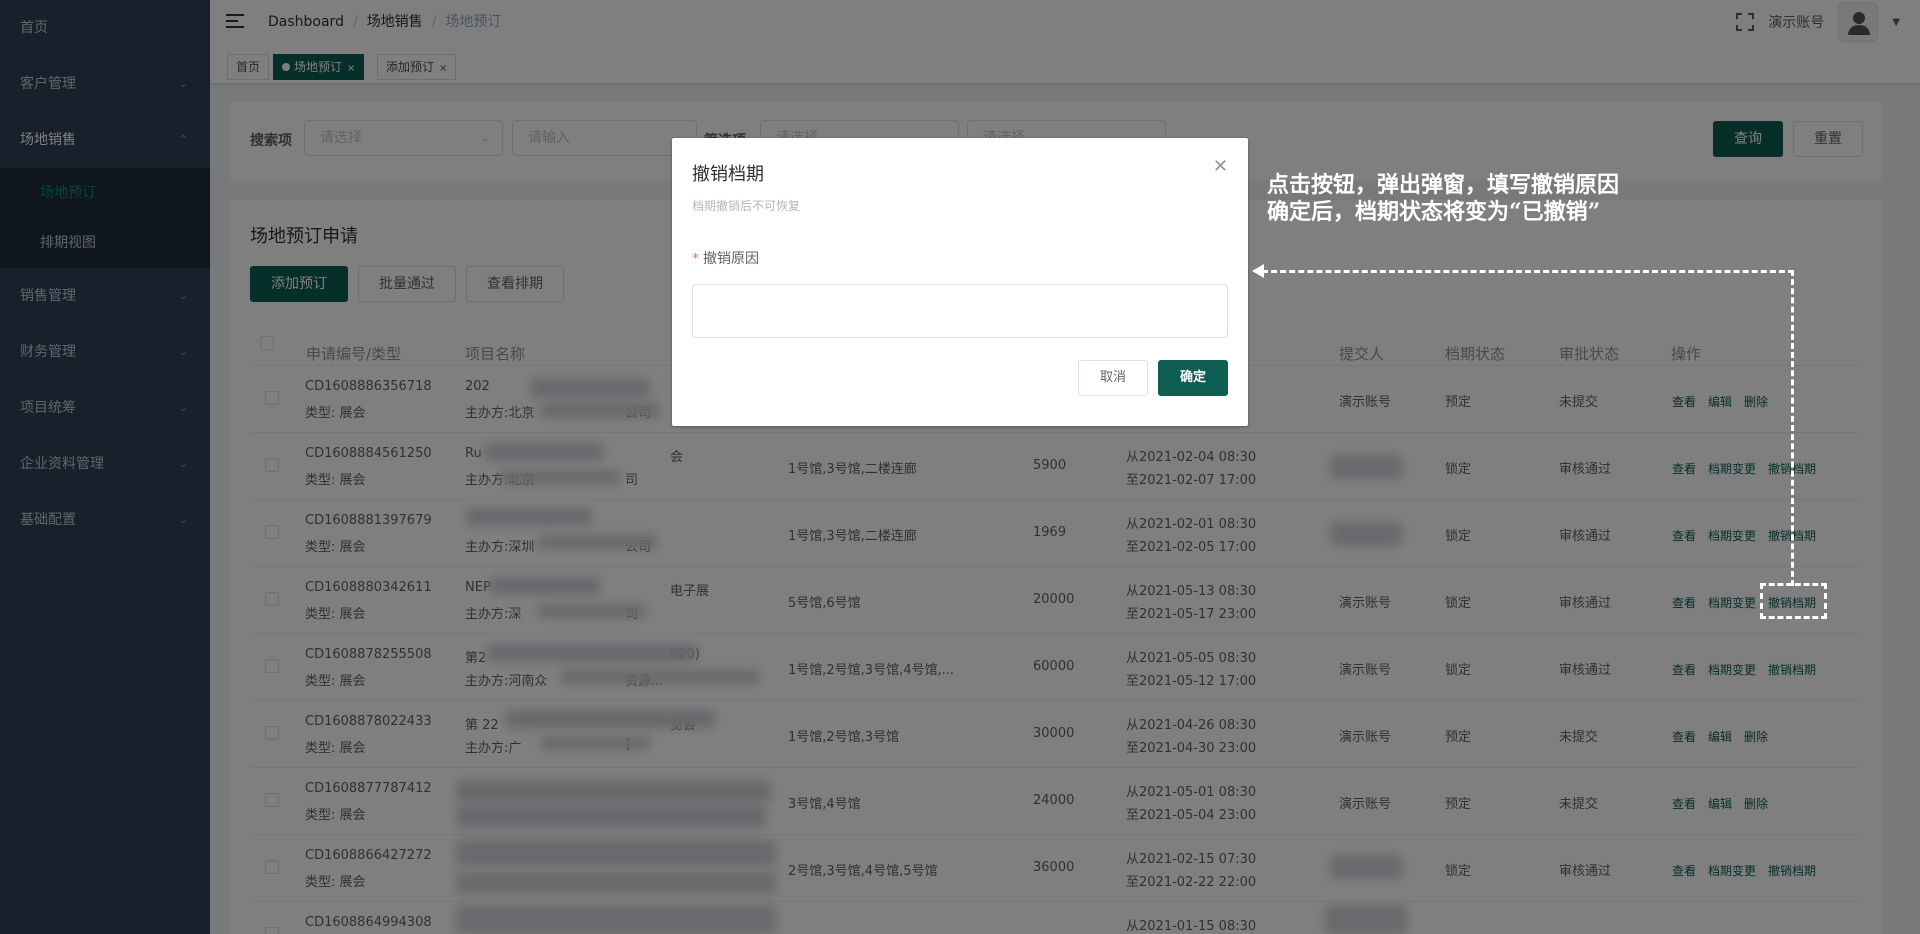 The image size is (1920, 934). Describe the element at coordinates (731, 259) in the screenshot. I see `revoke-reason-label-text: 撤销原因` at that location.